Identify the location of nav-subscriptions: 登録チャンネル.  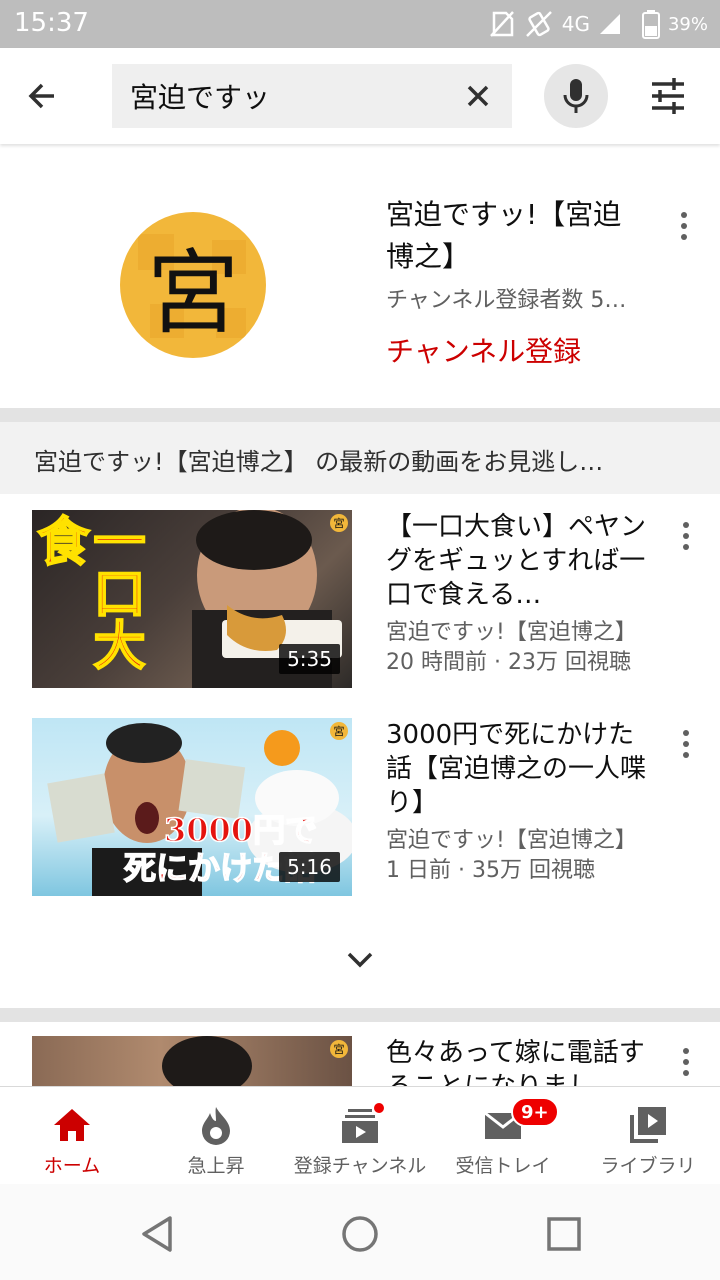
(360, 1136).